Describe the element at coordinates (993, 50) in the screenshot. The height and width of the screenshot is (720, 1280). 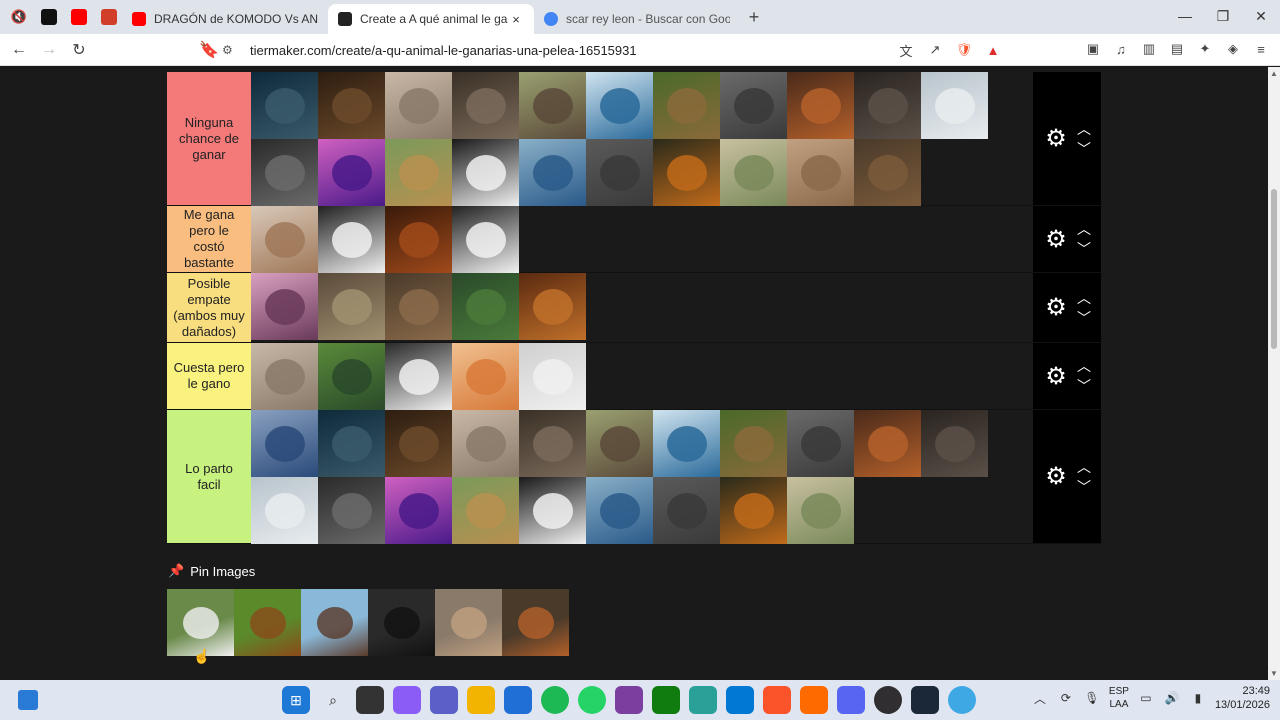
I see `brave-rewards-icon: ▲` at that location.